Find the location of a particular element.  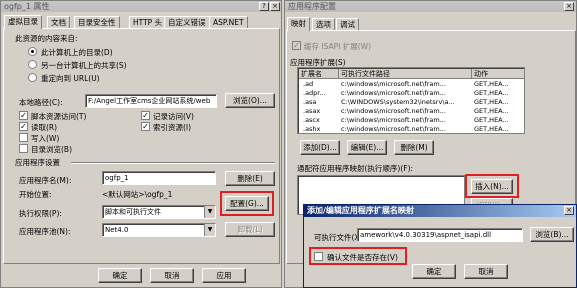

check-write is located at coordinates (23, 137).